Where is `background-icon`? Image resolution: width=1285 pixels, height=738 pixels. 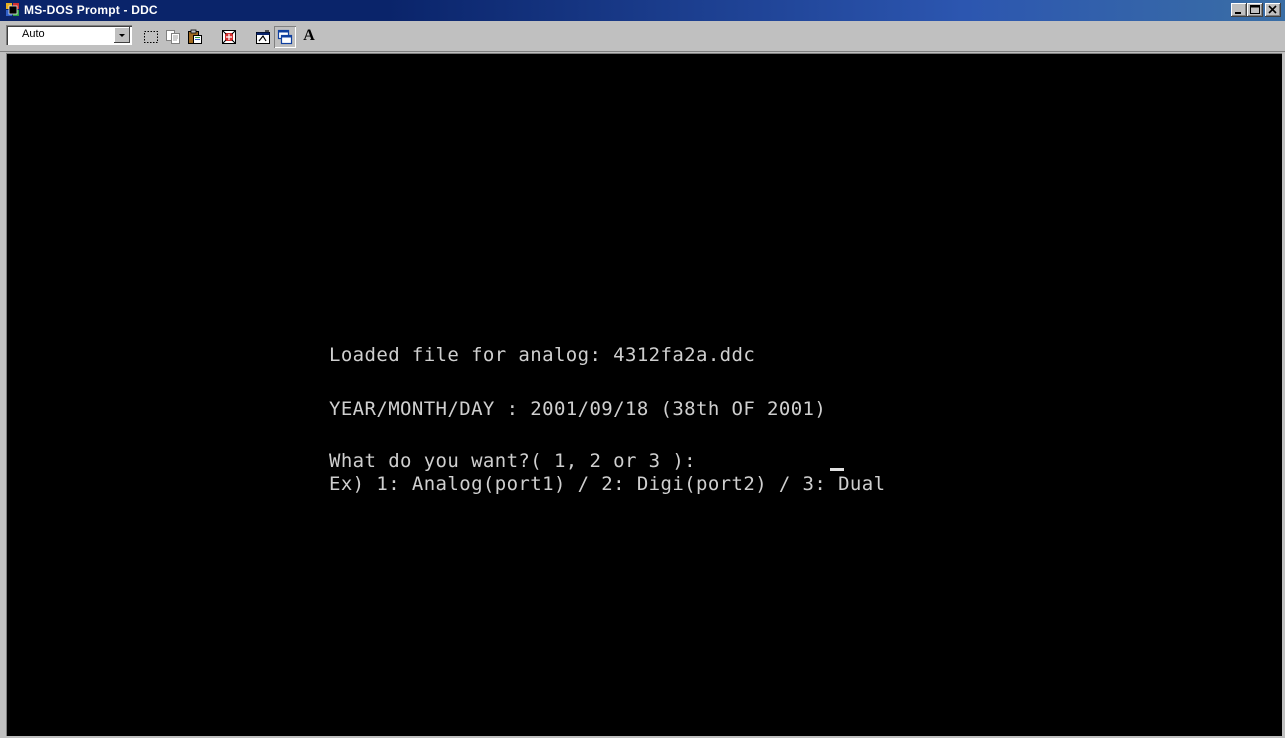 background-icon is located at coordinates (285, 37).